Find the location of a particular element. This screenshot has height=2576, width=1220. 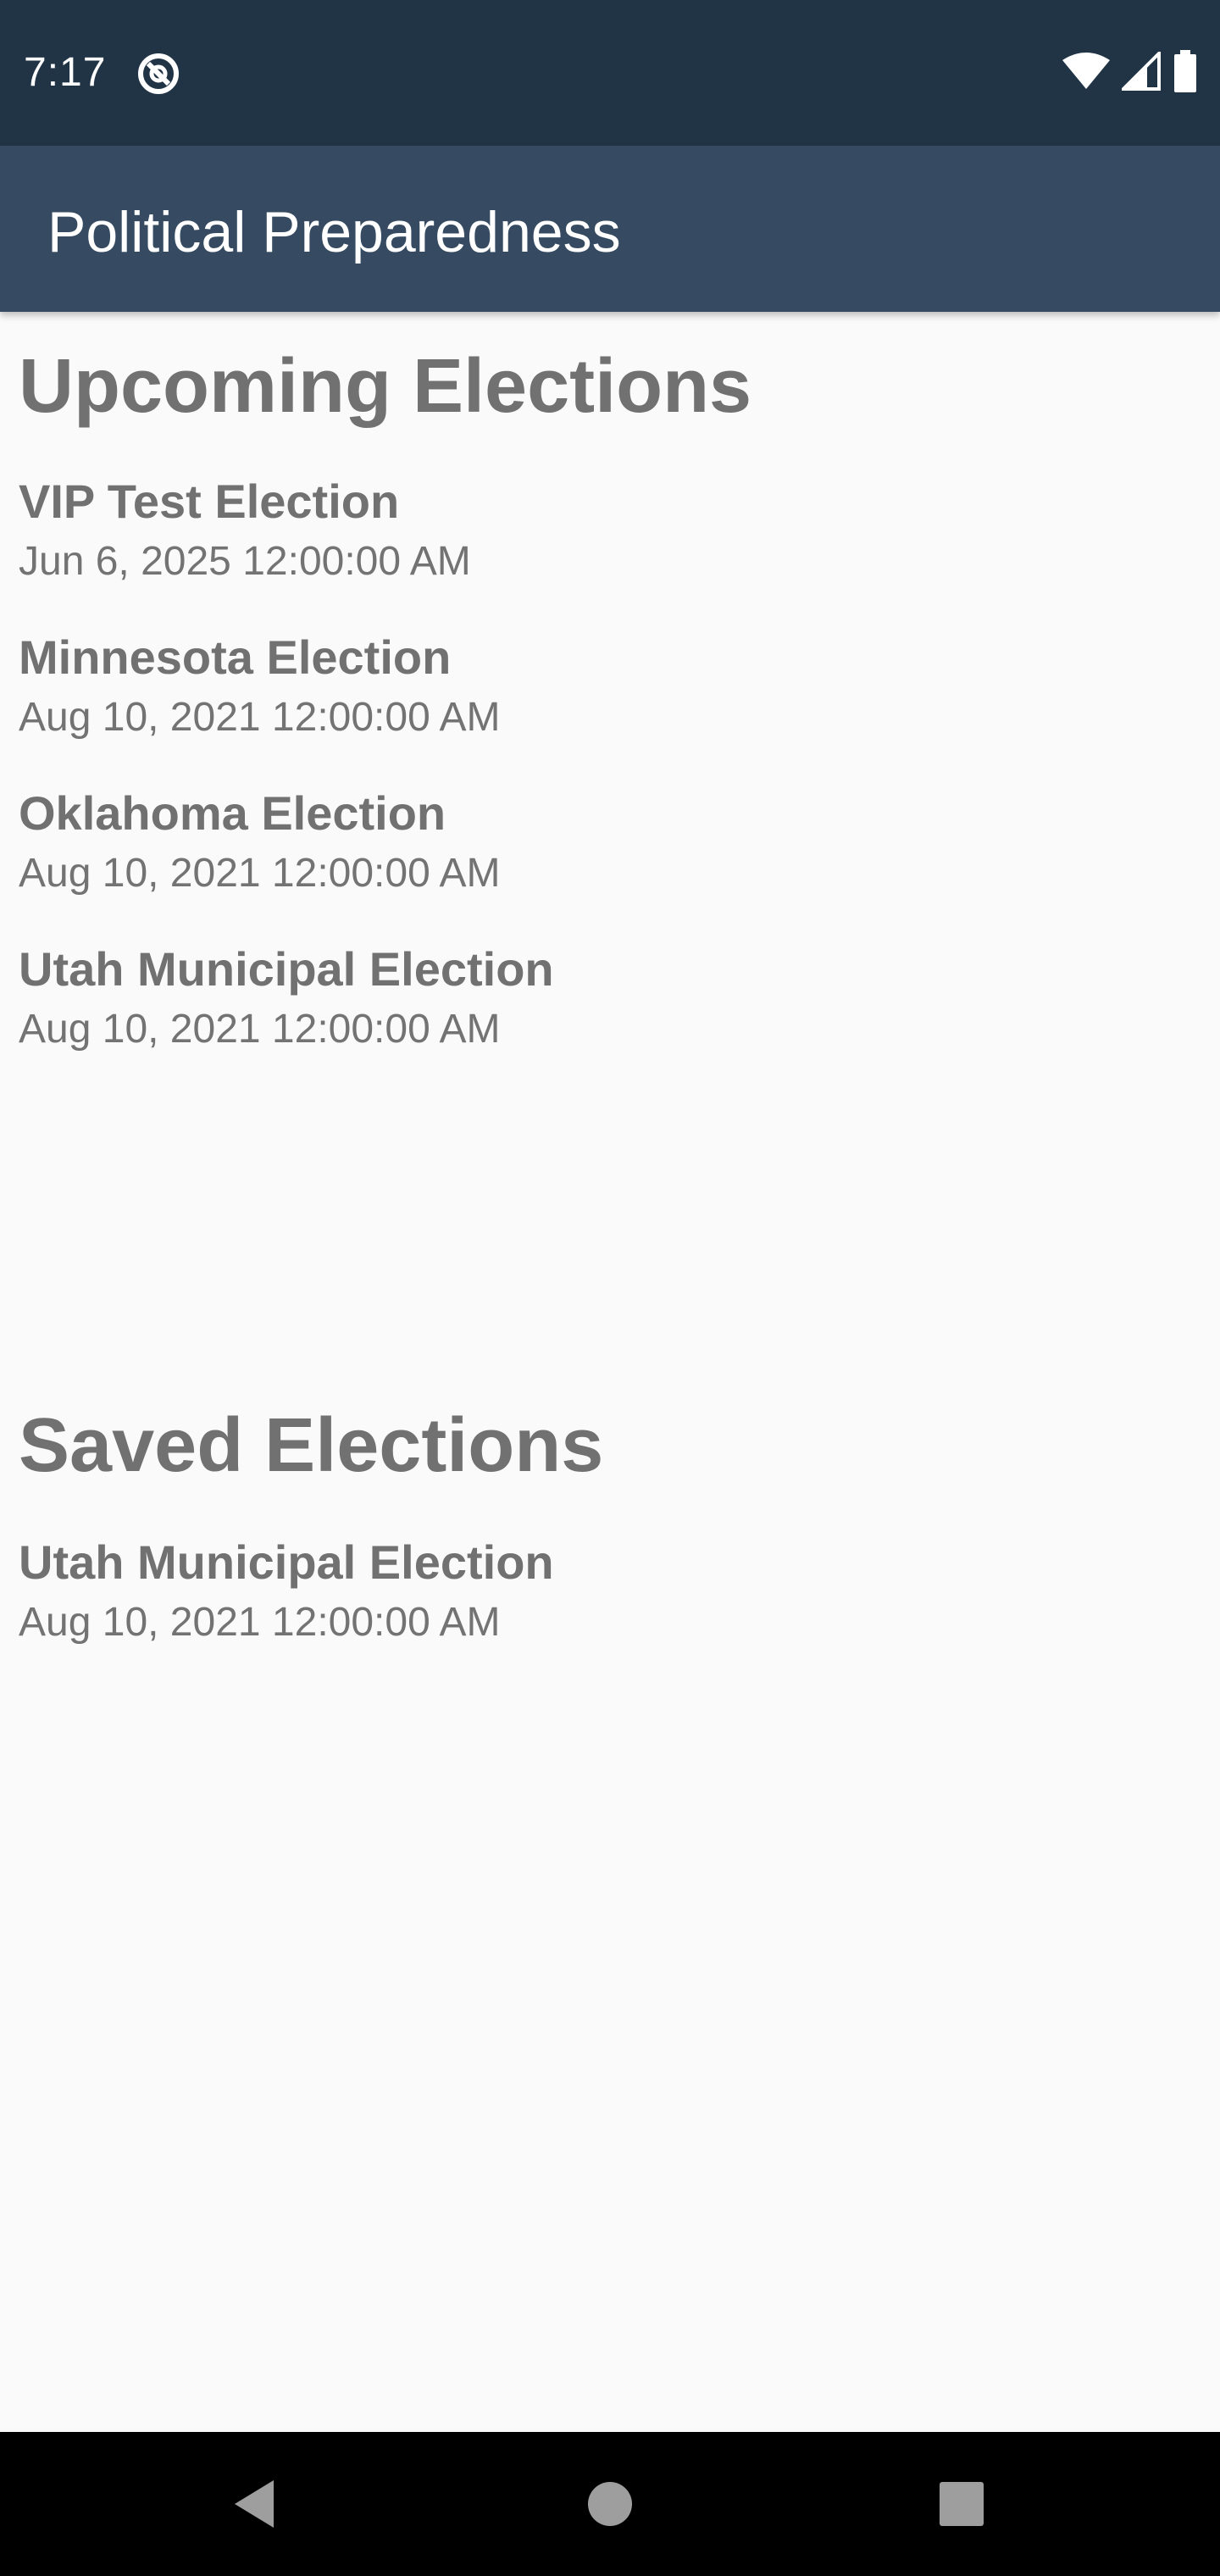

election-name: Oklahoma Election is located at coordinates (232, 813).